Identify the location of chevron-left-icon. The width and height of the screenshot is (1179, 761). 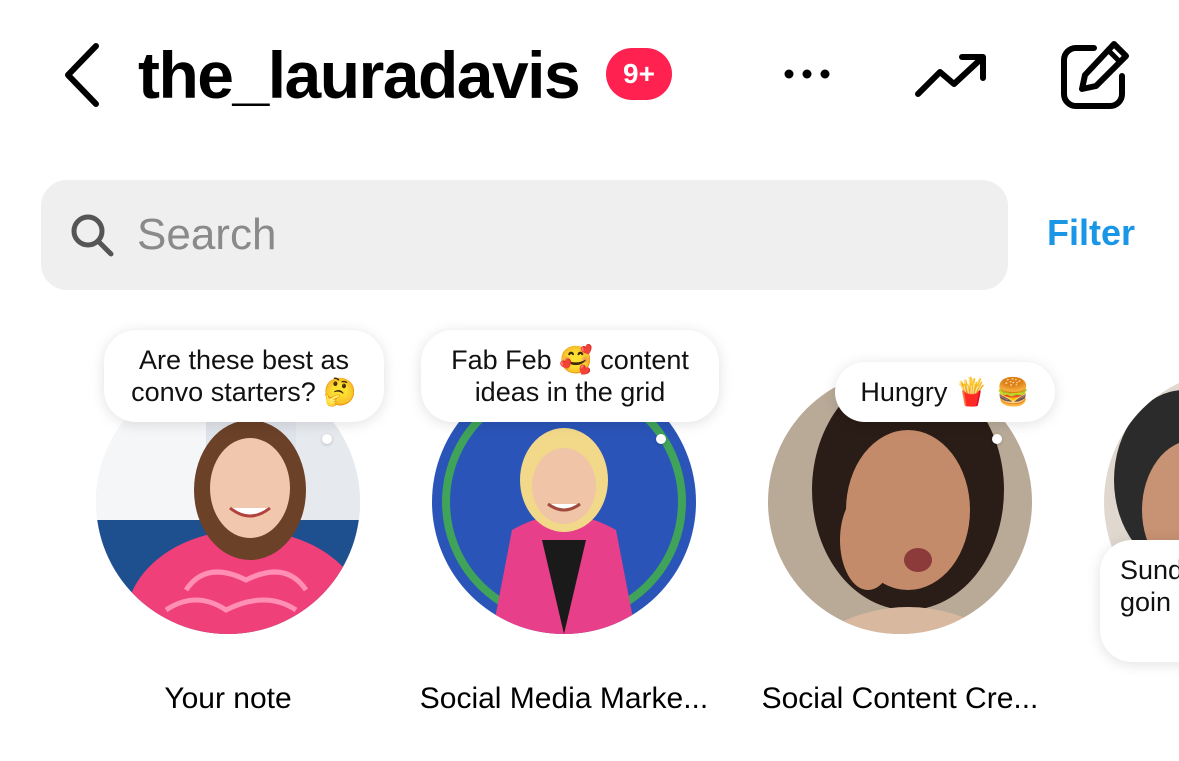
(82, 75).